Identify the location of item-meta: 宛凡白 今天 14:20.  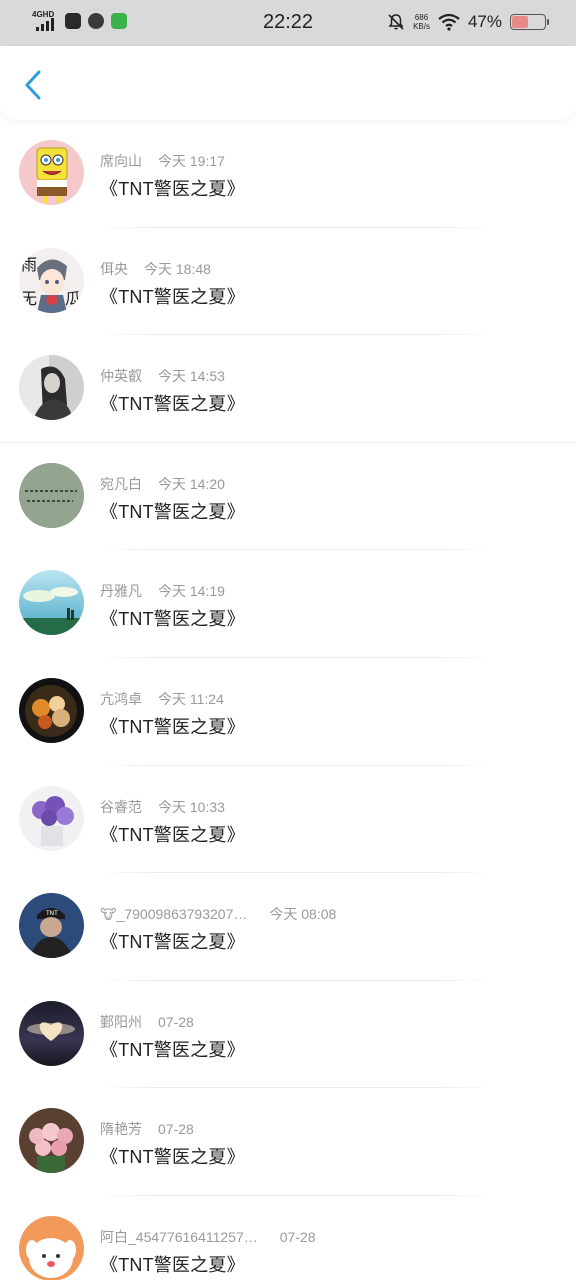
(162, 484).